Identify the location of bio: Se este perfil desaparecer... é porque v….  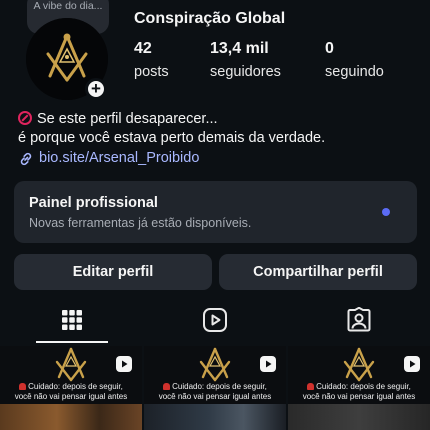
(171, 139).